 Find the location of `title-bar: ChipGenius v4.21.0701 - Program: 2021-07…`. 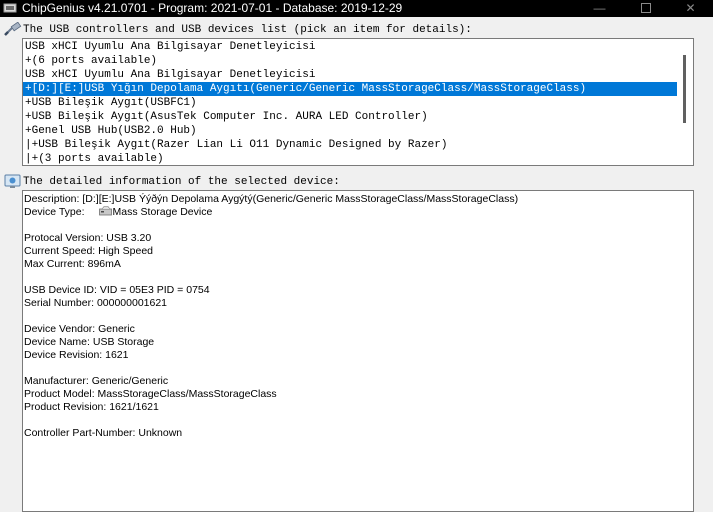

title-bar: ChipGenius v4.21.0701 - Program: 2021-07… is located at coordinates (356, 8).